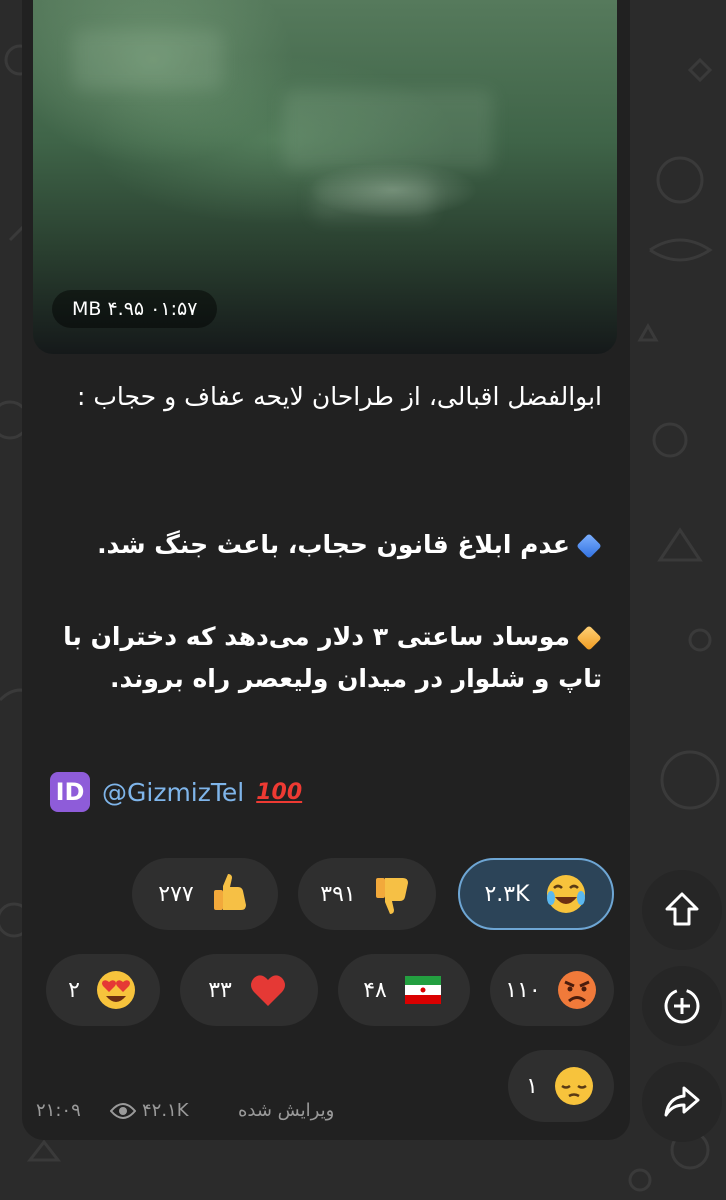 Image resolution: width=726 pixels, height=1200 pixels. I want to click on video-info-badge: MB ۴.۹۵ ۰۱:۵۷, so click(135, 309).